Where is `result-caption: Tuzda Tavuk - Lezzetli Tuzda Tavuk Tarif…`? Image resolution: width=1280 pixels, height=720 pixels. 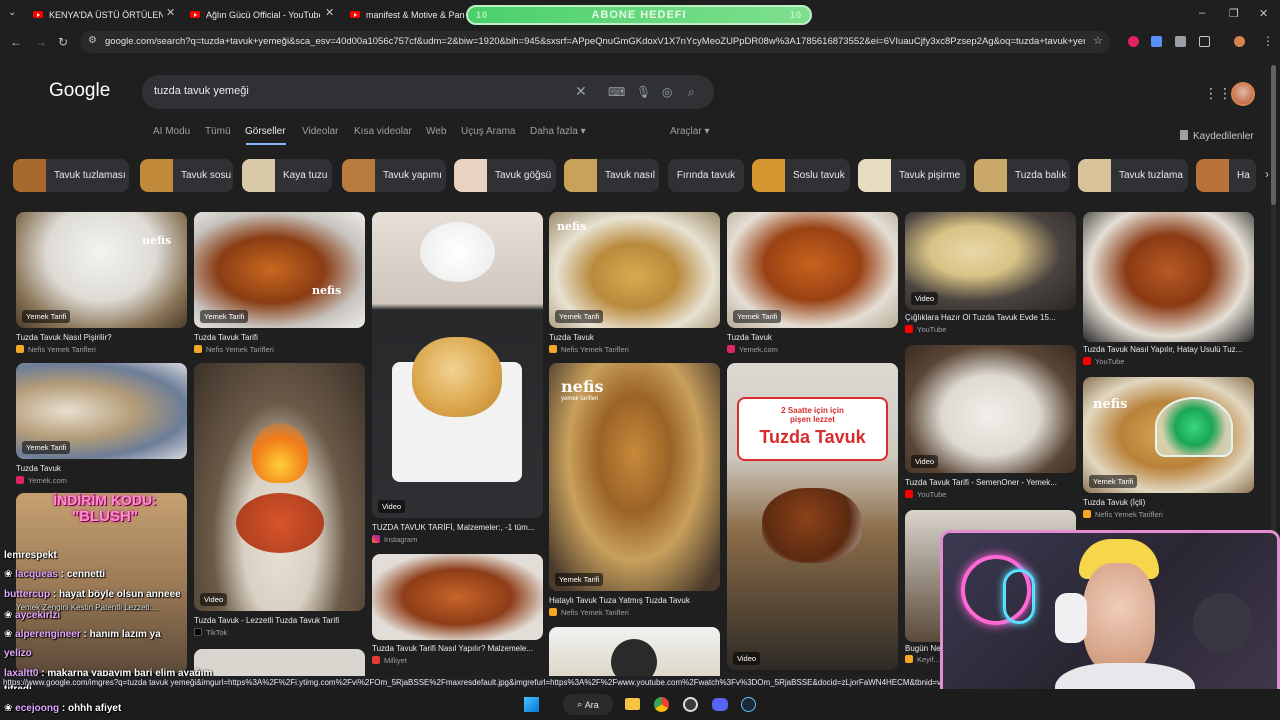 result-caption: Tuzda Tavuk - Lezzetli Tuzda Tavuk Tarif… is located at coordinates (279, 620).